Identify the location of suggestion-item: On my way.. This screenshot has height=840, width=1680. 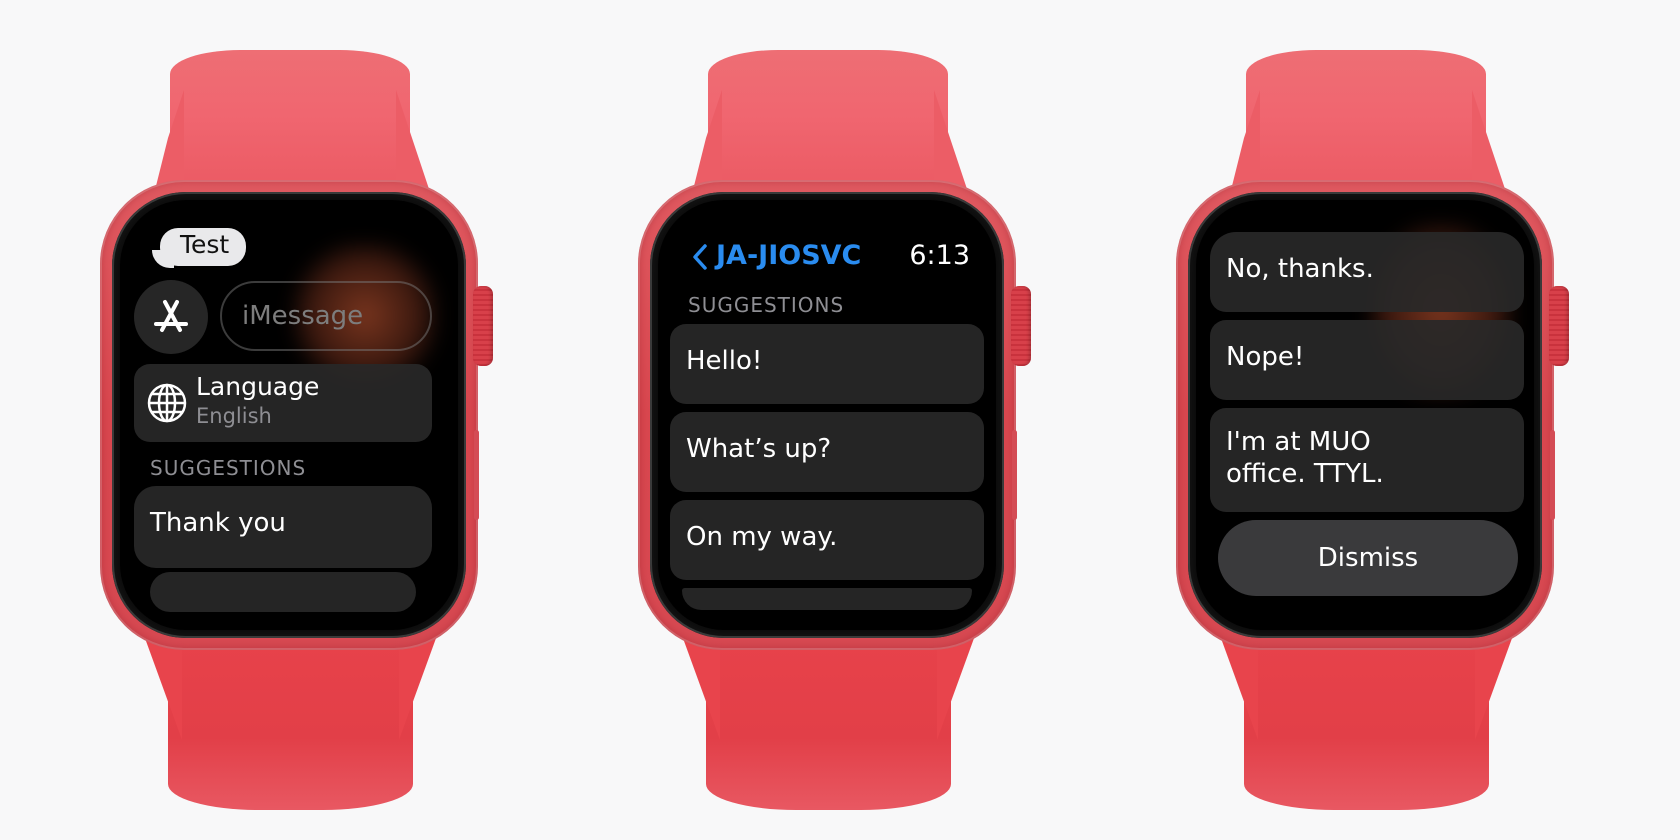
(827, 540).